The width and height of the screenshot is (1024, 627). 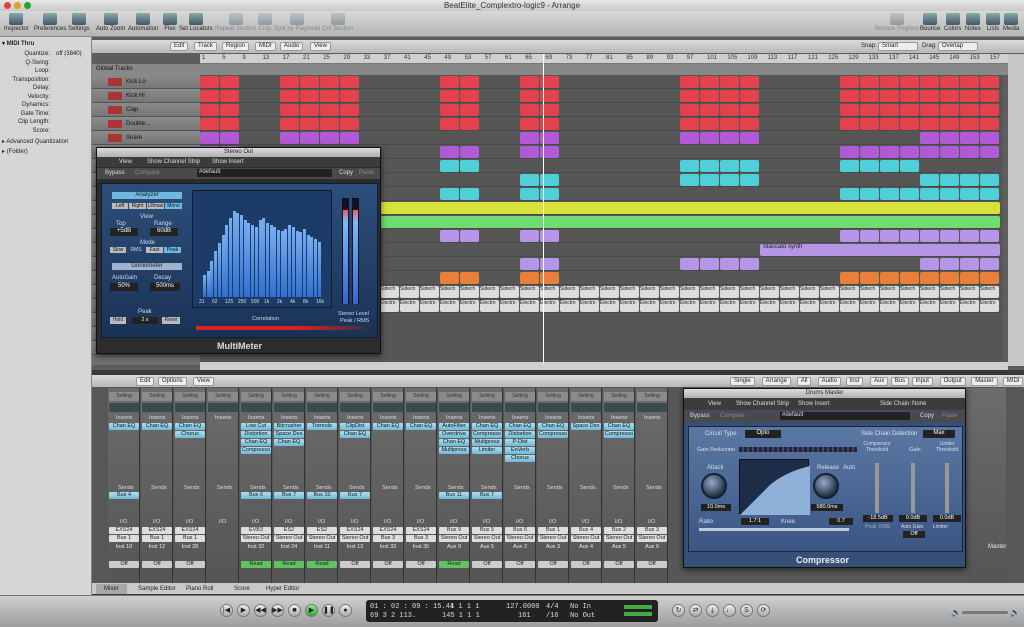 I want to click on mm-copy-button: Copy, so click(x=346, y=173).